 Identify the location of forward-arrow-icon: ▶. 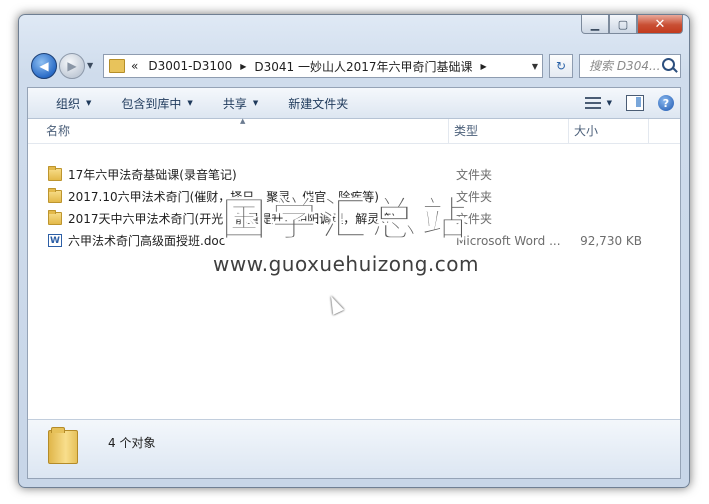
(72, 66).